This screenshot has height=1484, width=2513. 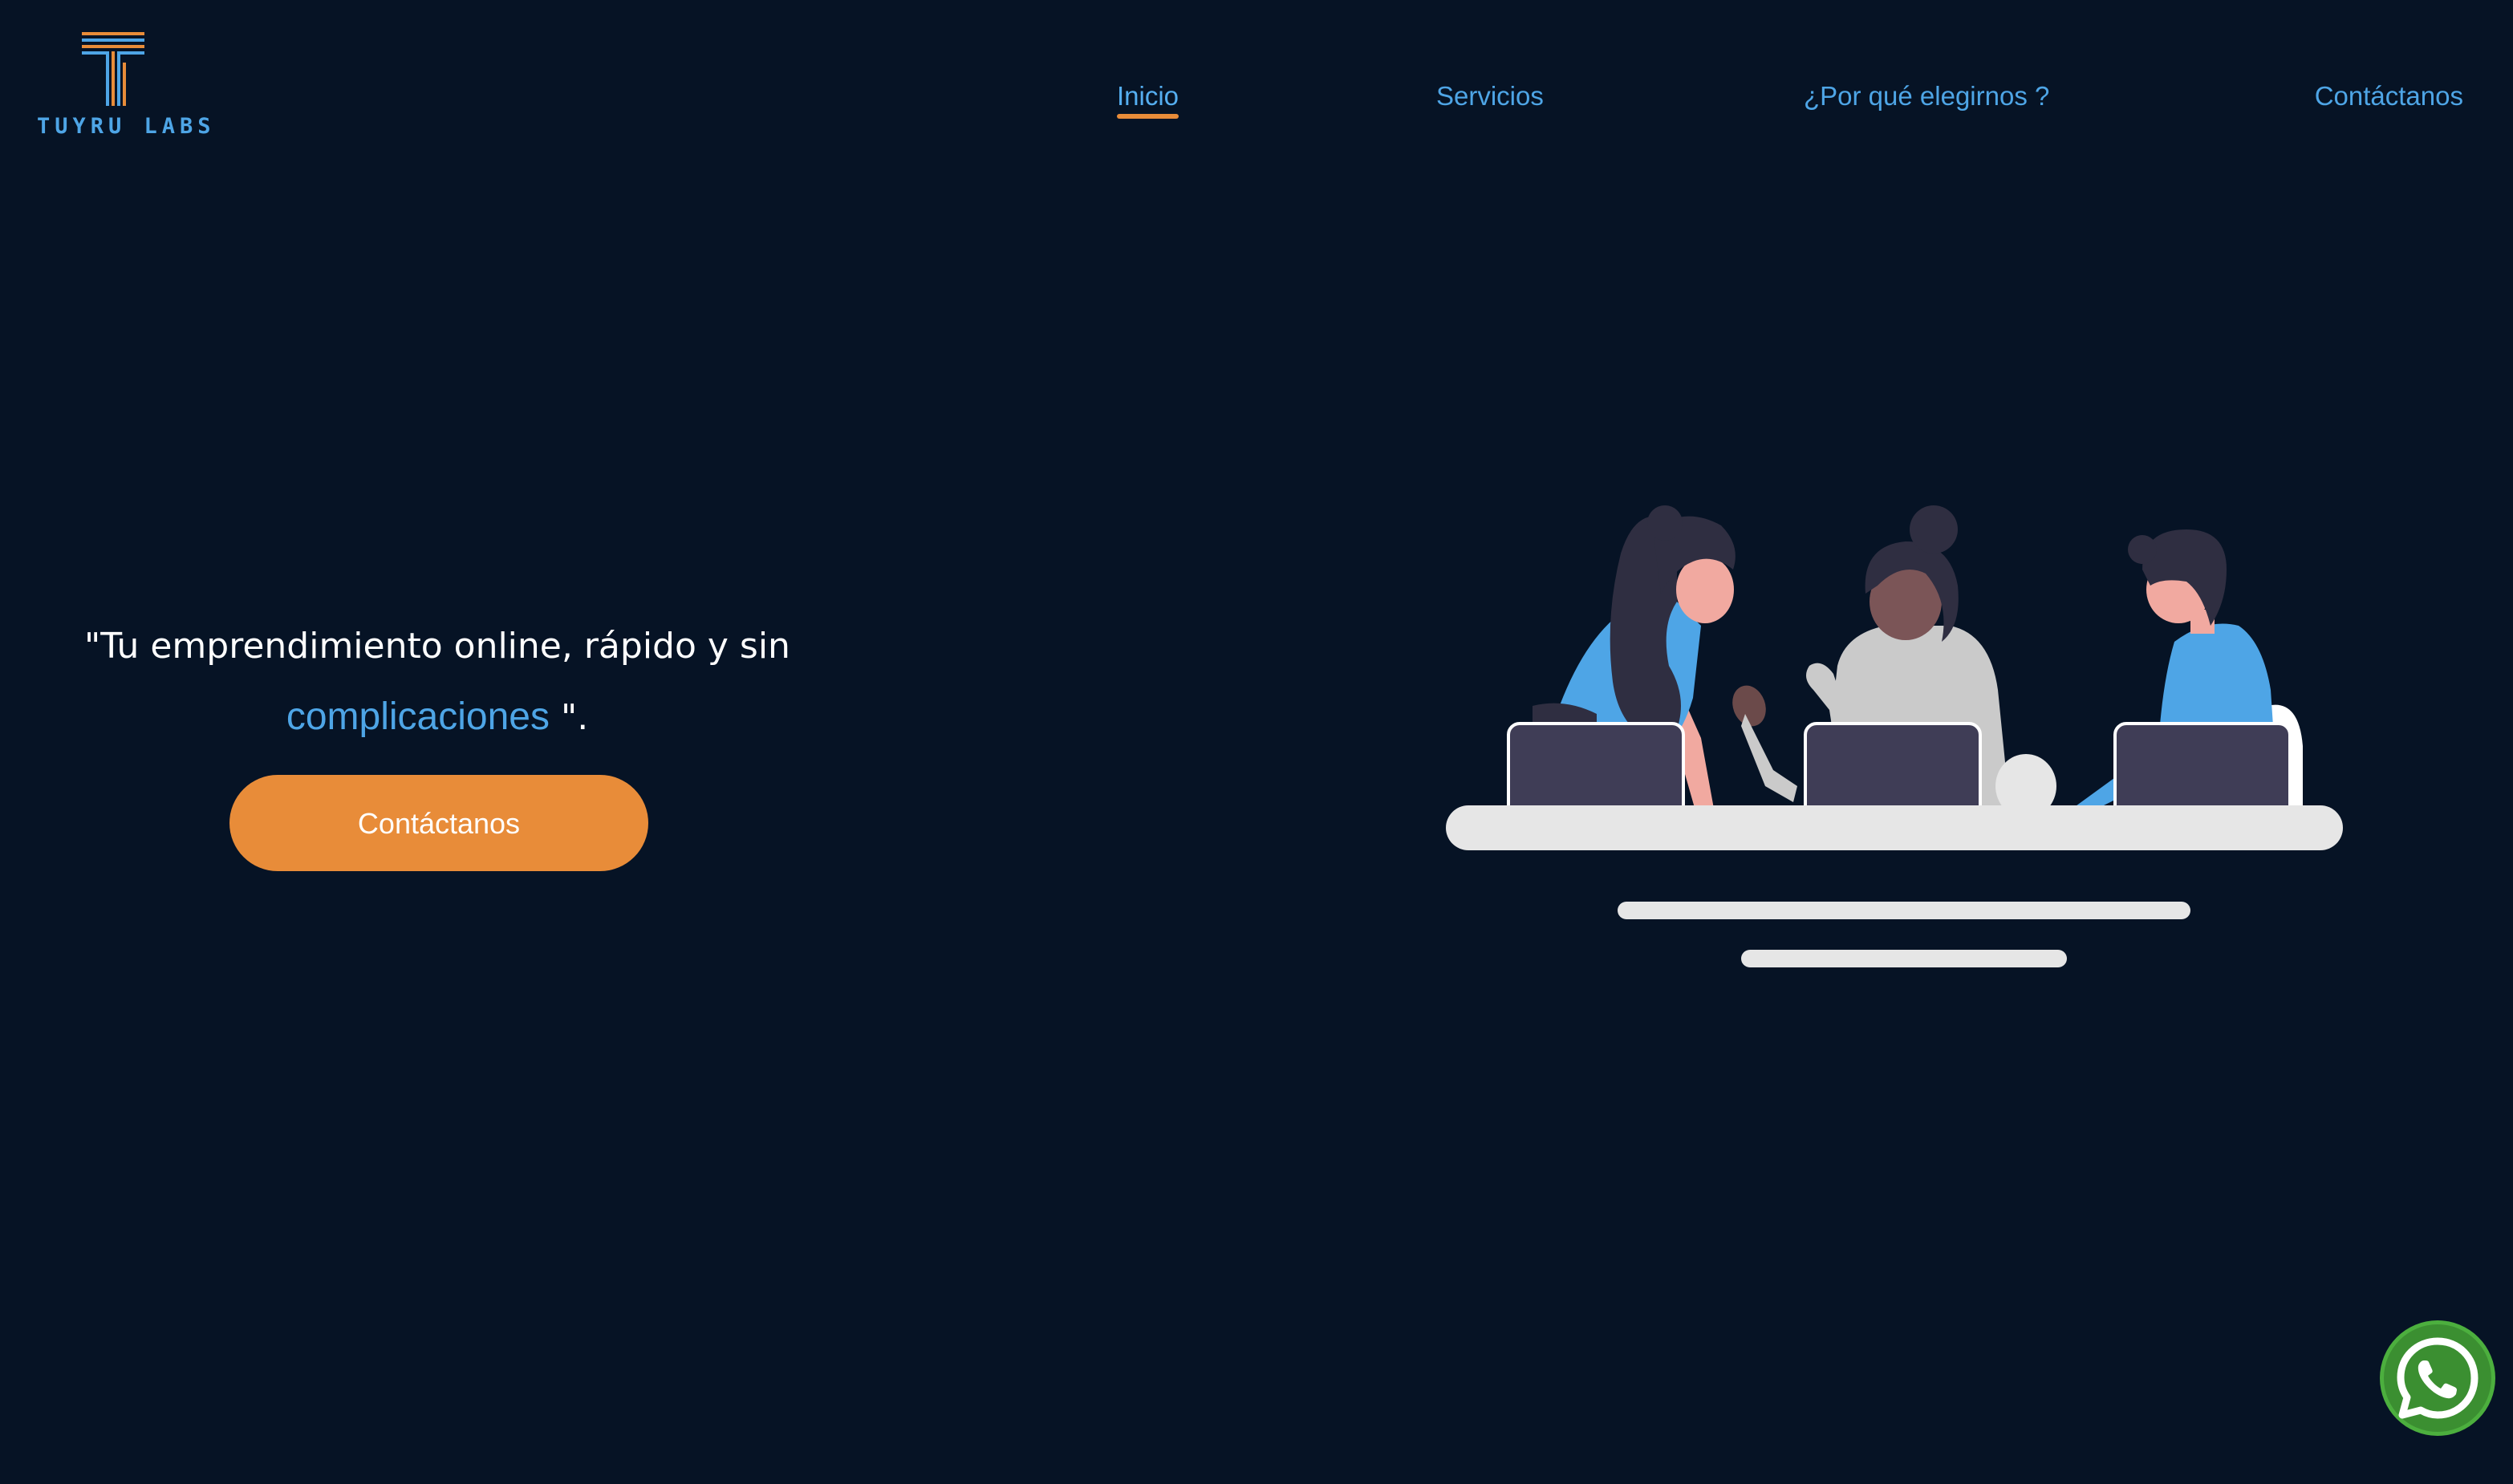 I want to click on nav-contactanos: Contáctanos, so click(x=2389, y=96).